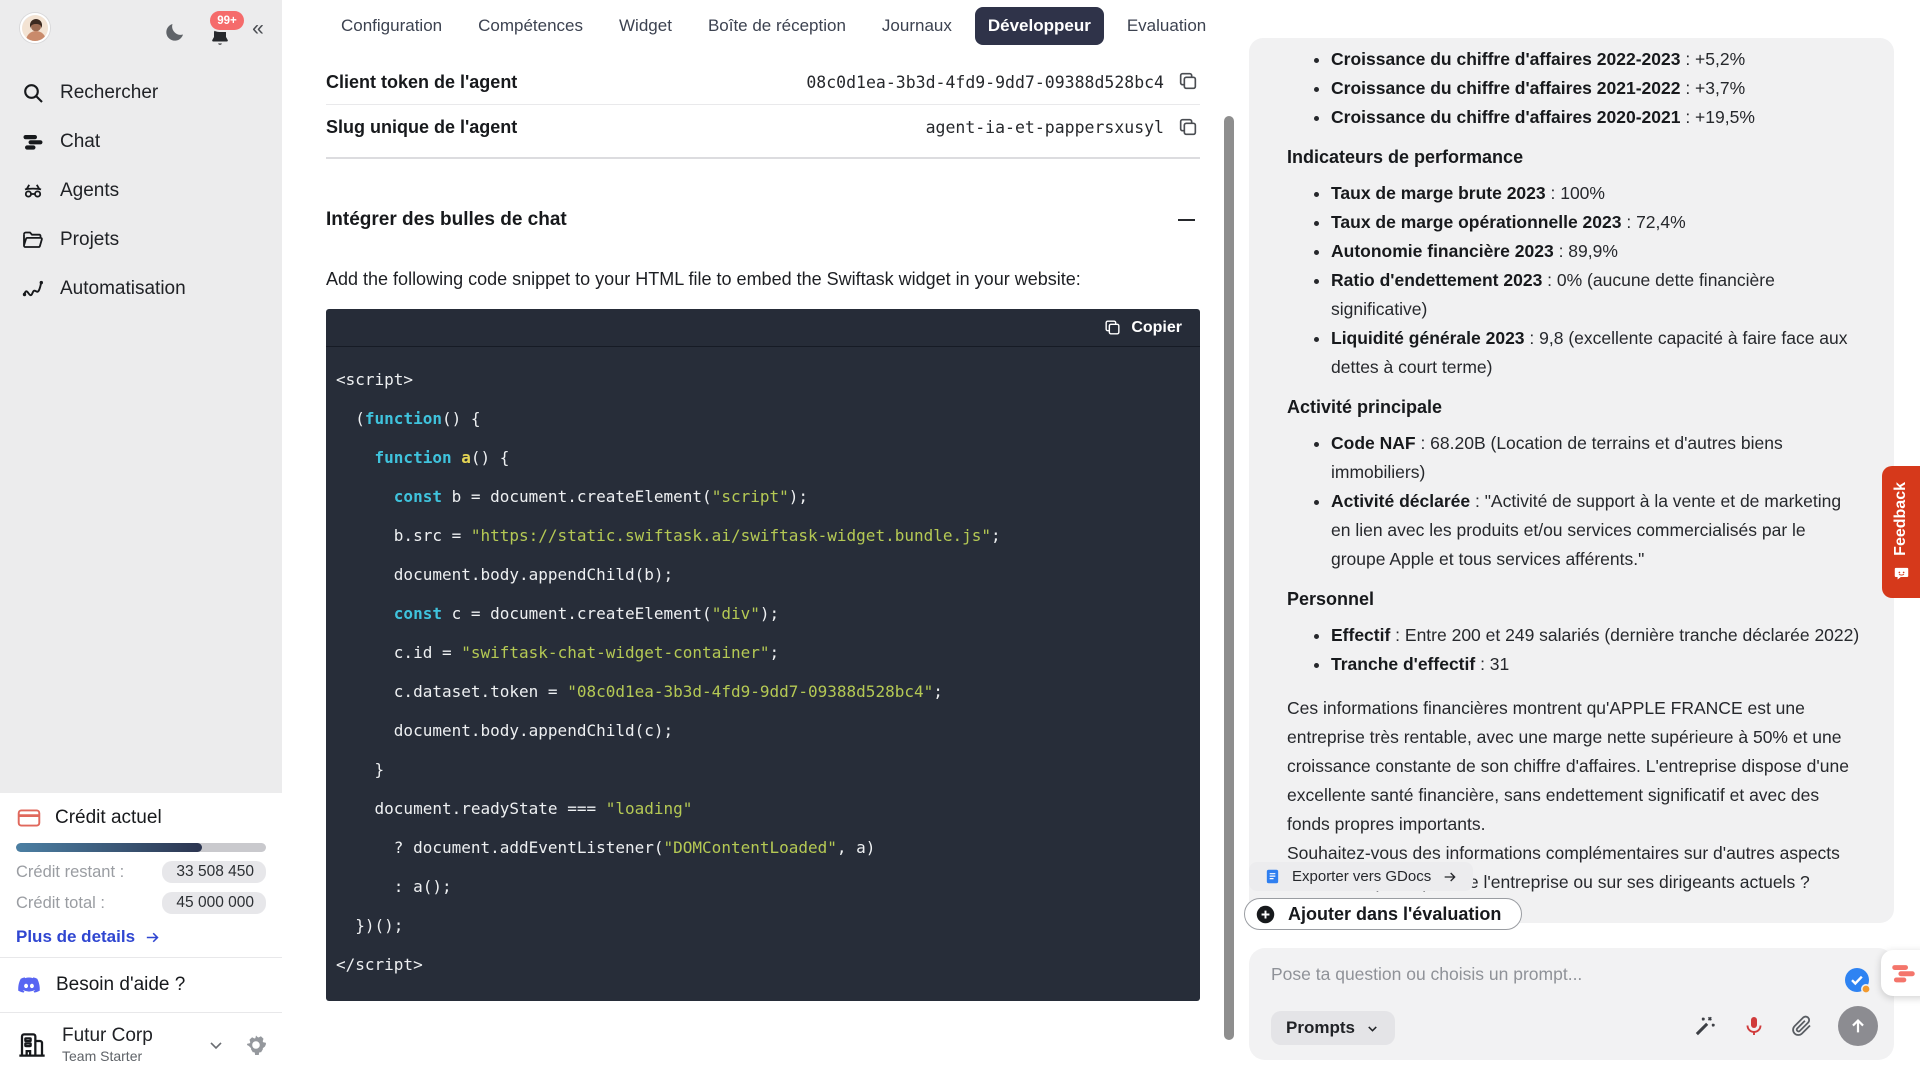  Describe the element at coordinates (109, 847) in the screenshot. I see `credit-progress-fill` at that location.